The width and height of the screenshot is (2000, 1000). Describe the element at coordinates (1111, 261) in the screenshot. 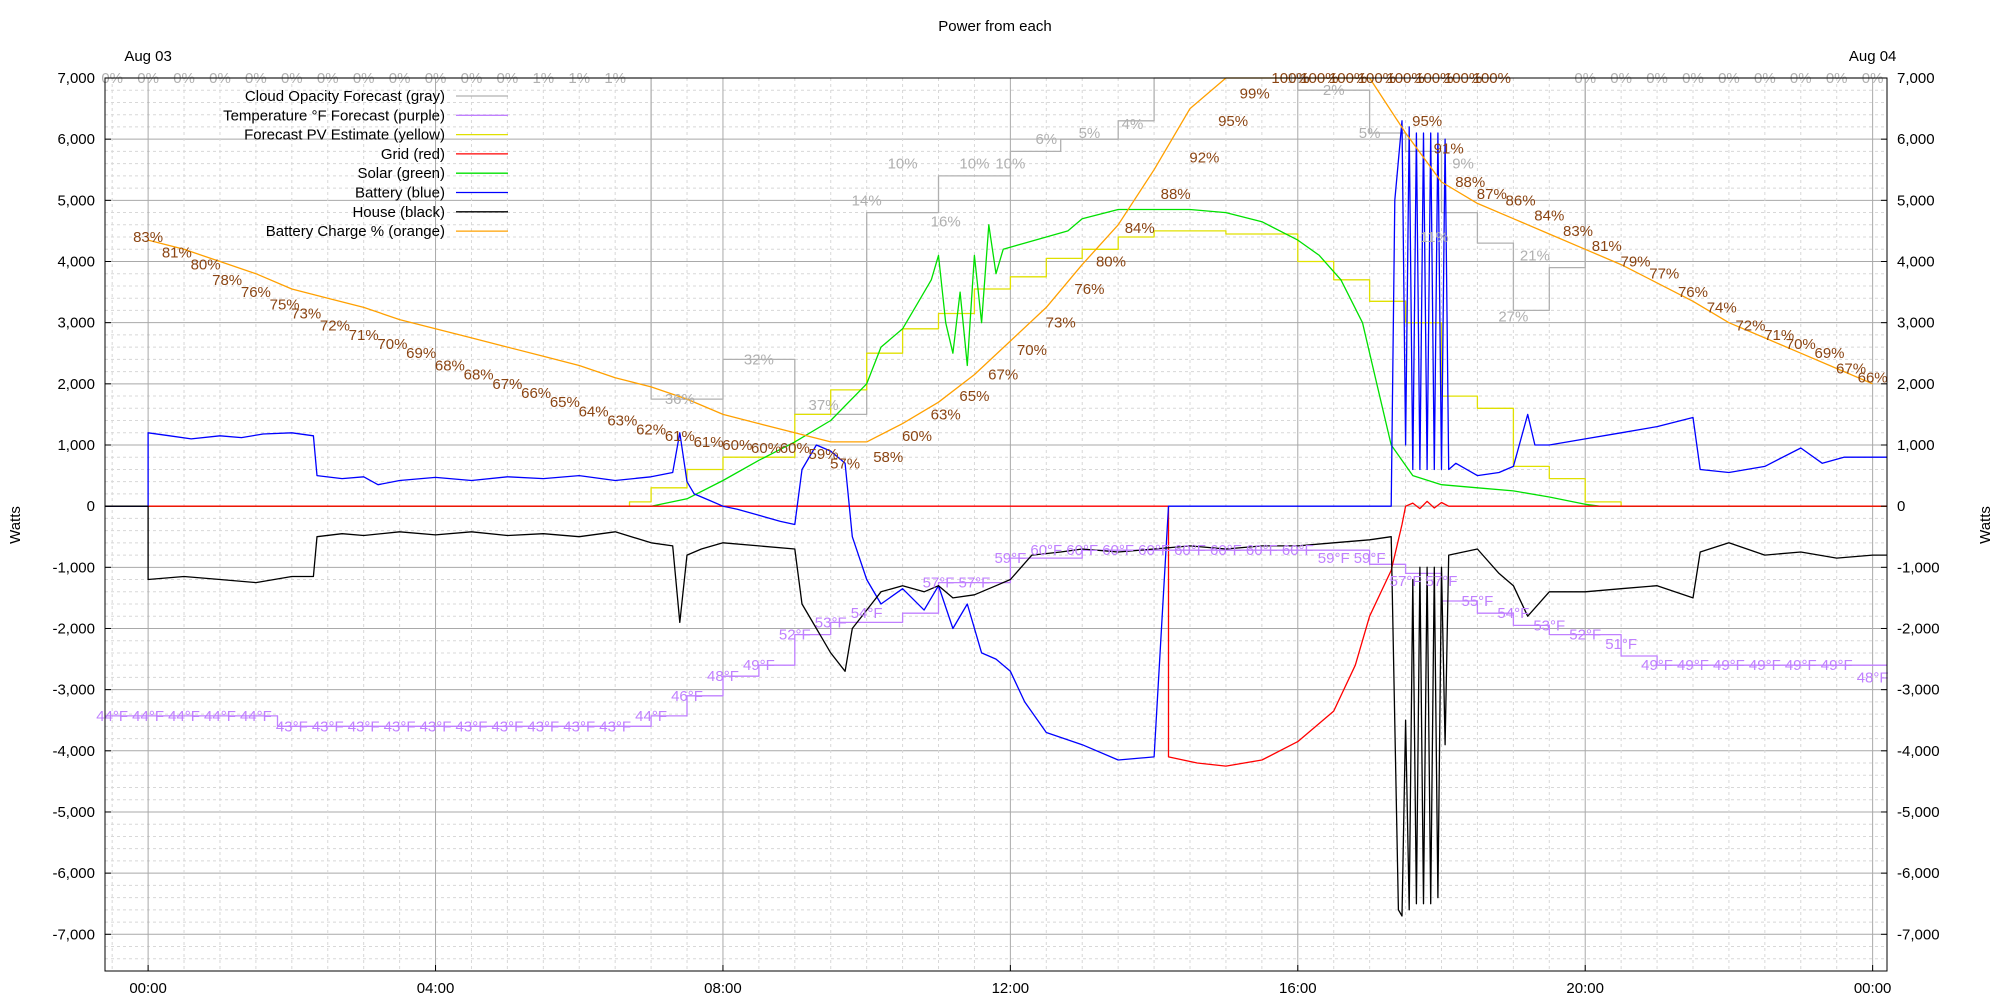

I see `data-label: 80%` at that location.